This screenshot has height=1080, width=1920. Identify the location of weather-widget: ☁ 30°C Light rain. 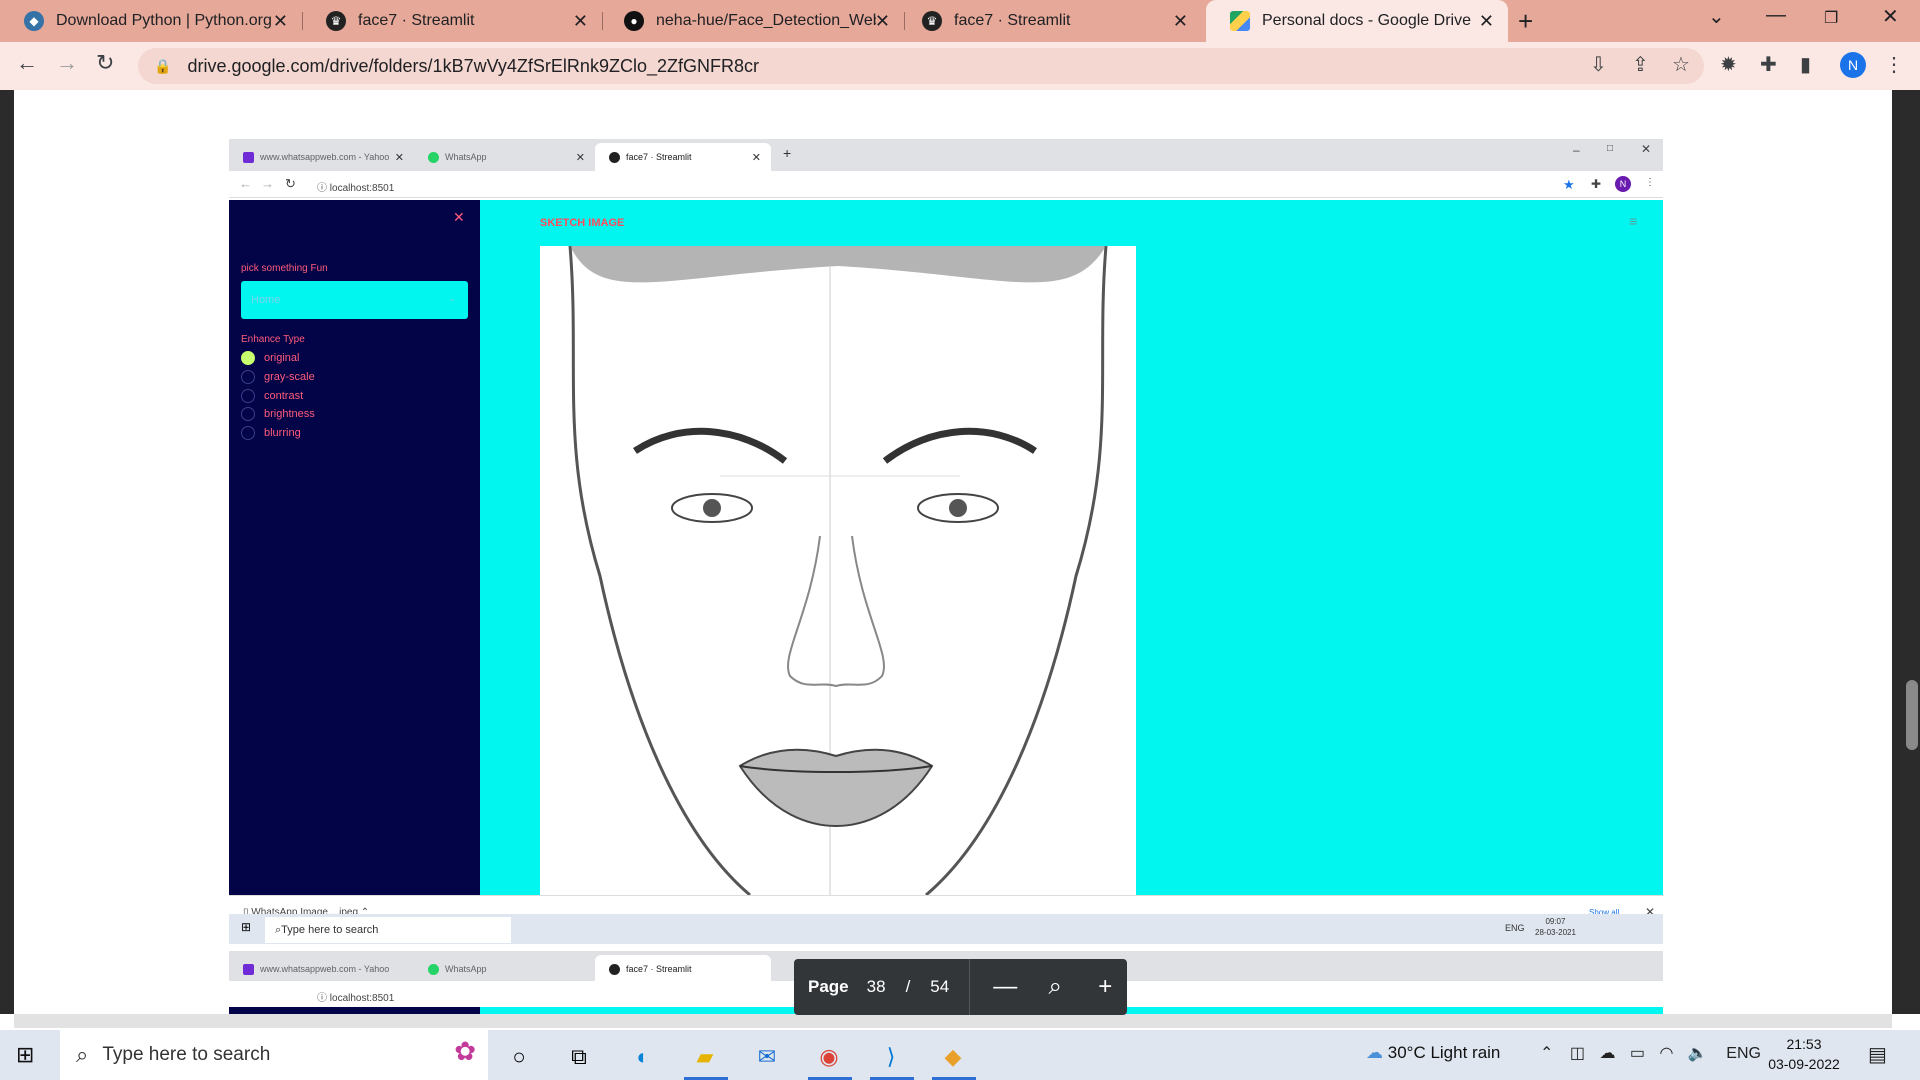
(1433, 1053).